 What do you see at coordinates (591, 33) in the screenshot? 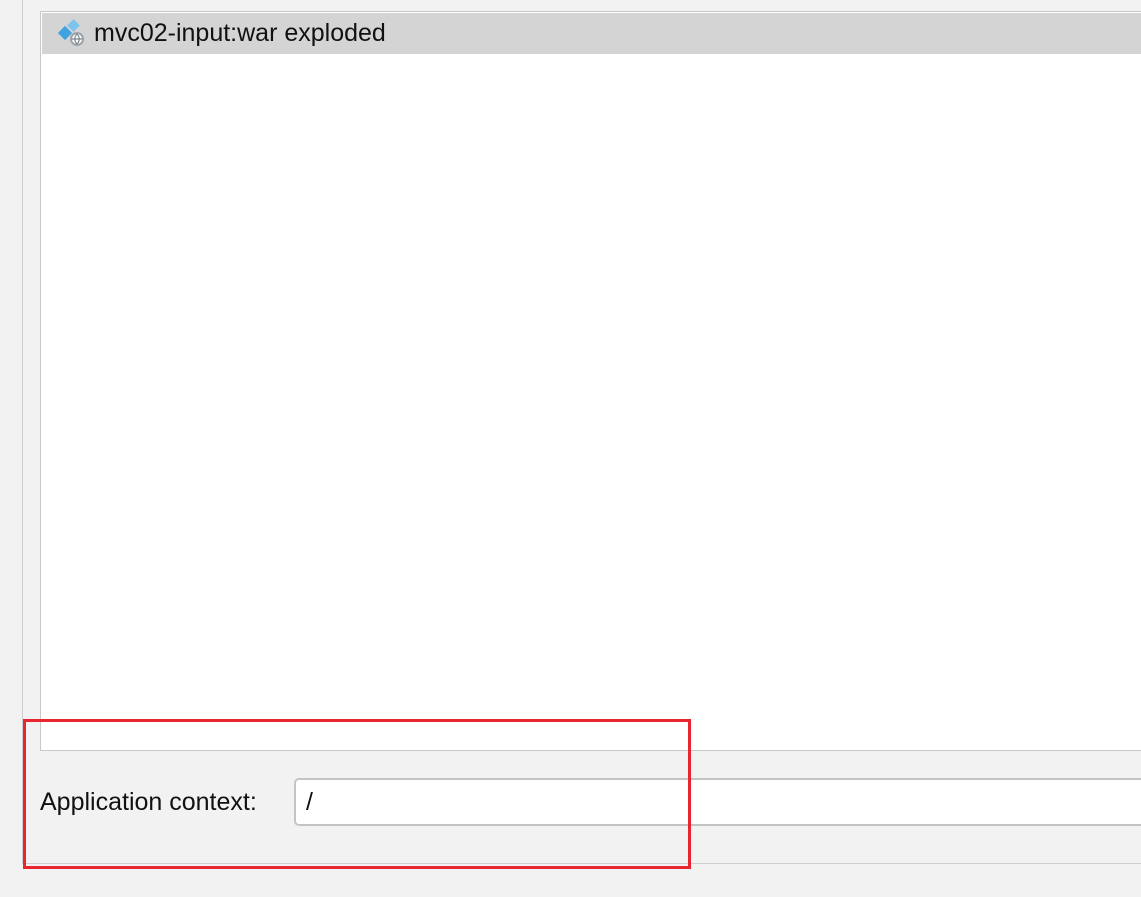
I see `list-item: mvc02-input:war exploded` at bounding box center [591, 33].